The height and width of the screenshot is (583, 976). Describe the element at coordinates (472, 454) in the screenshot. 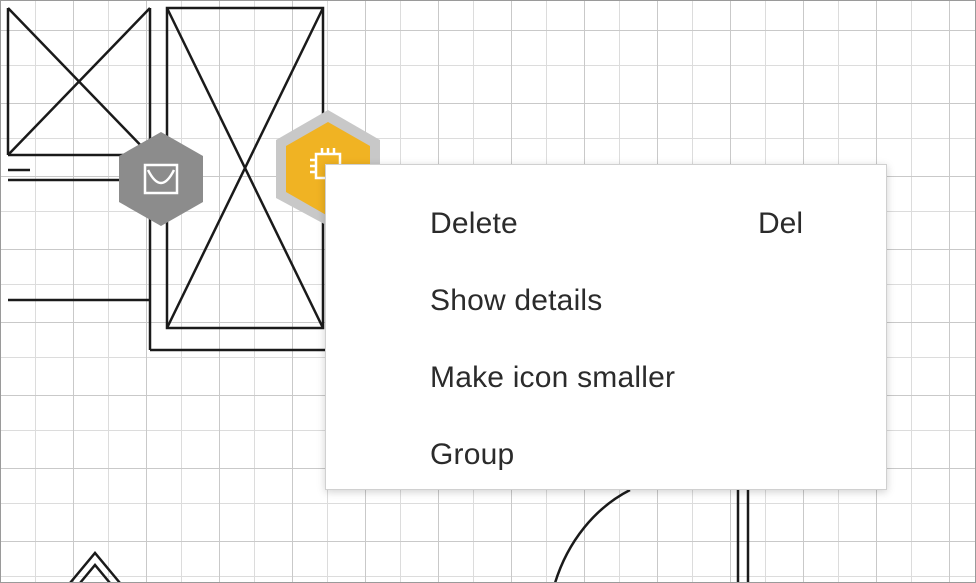

I see `menu-item-label: Group` at that location.